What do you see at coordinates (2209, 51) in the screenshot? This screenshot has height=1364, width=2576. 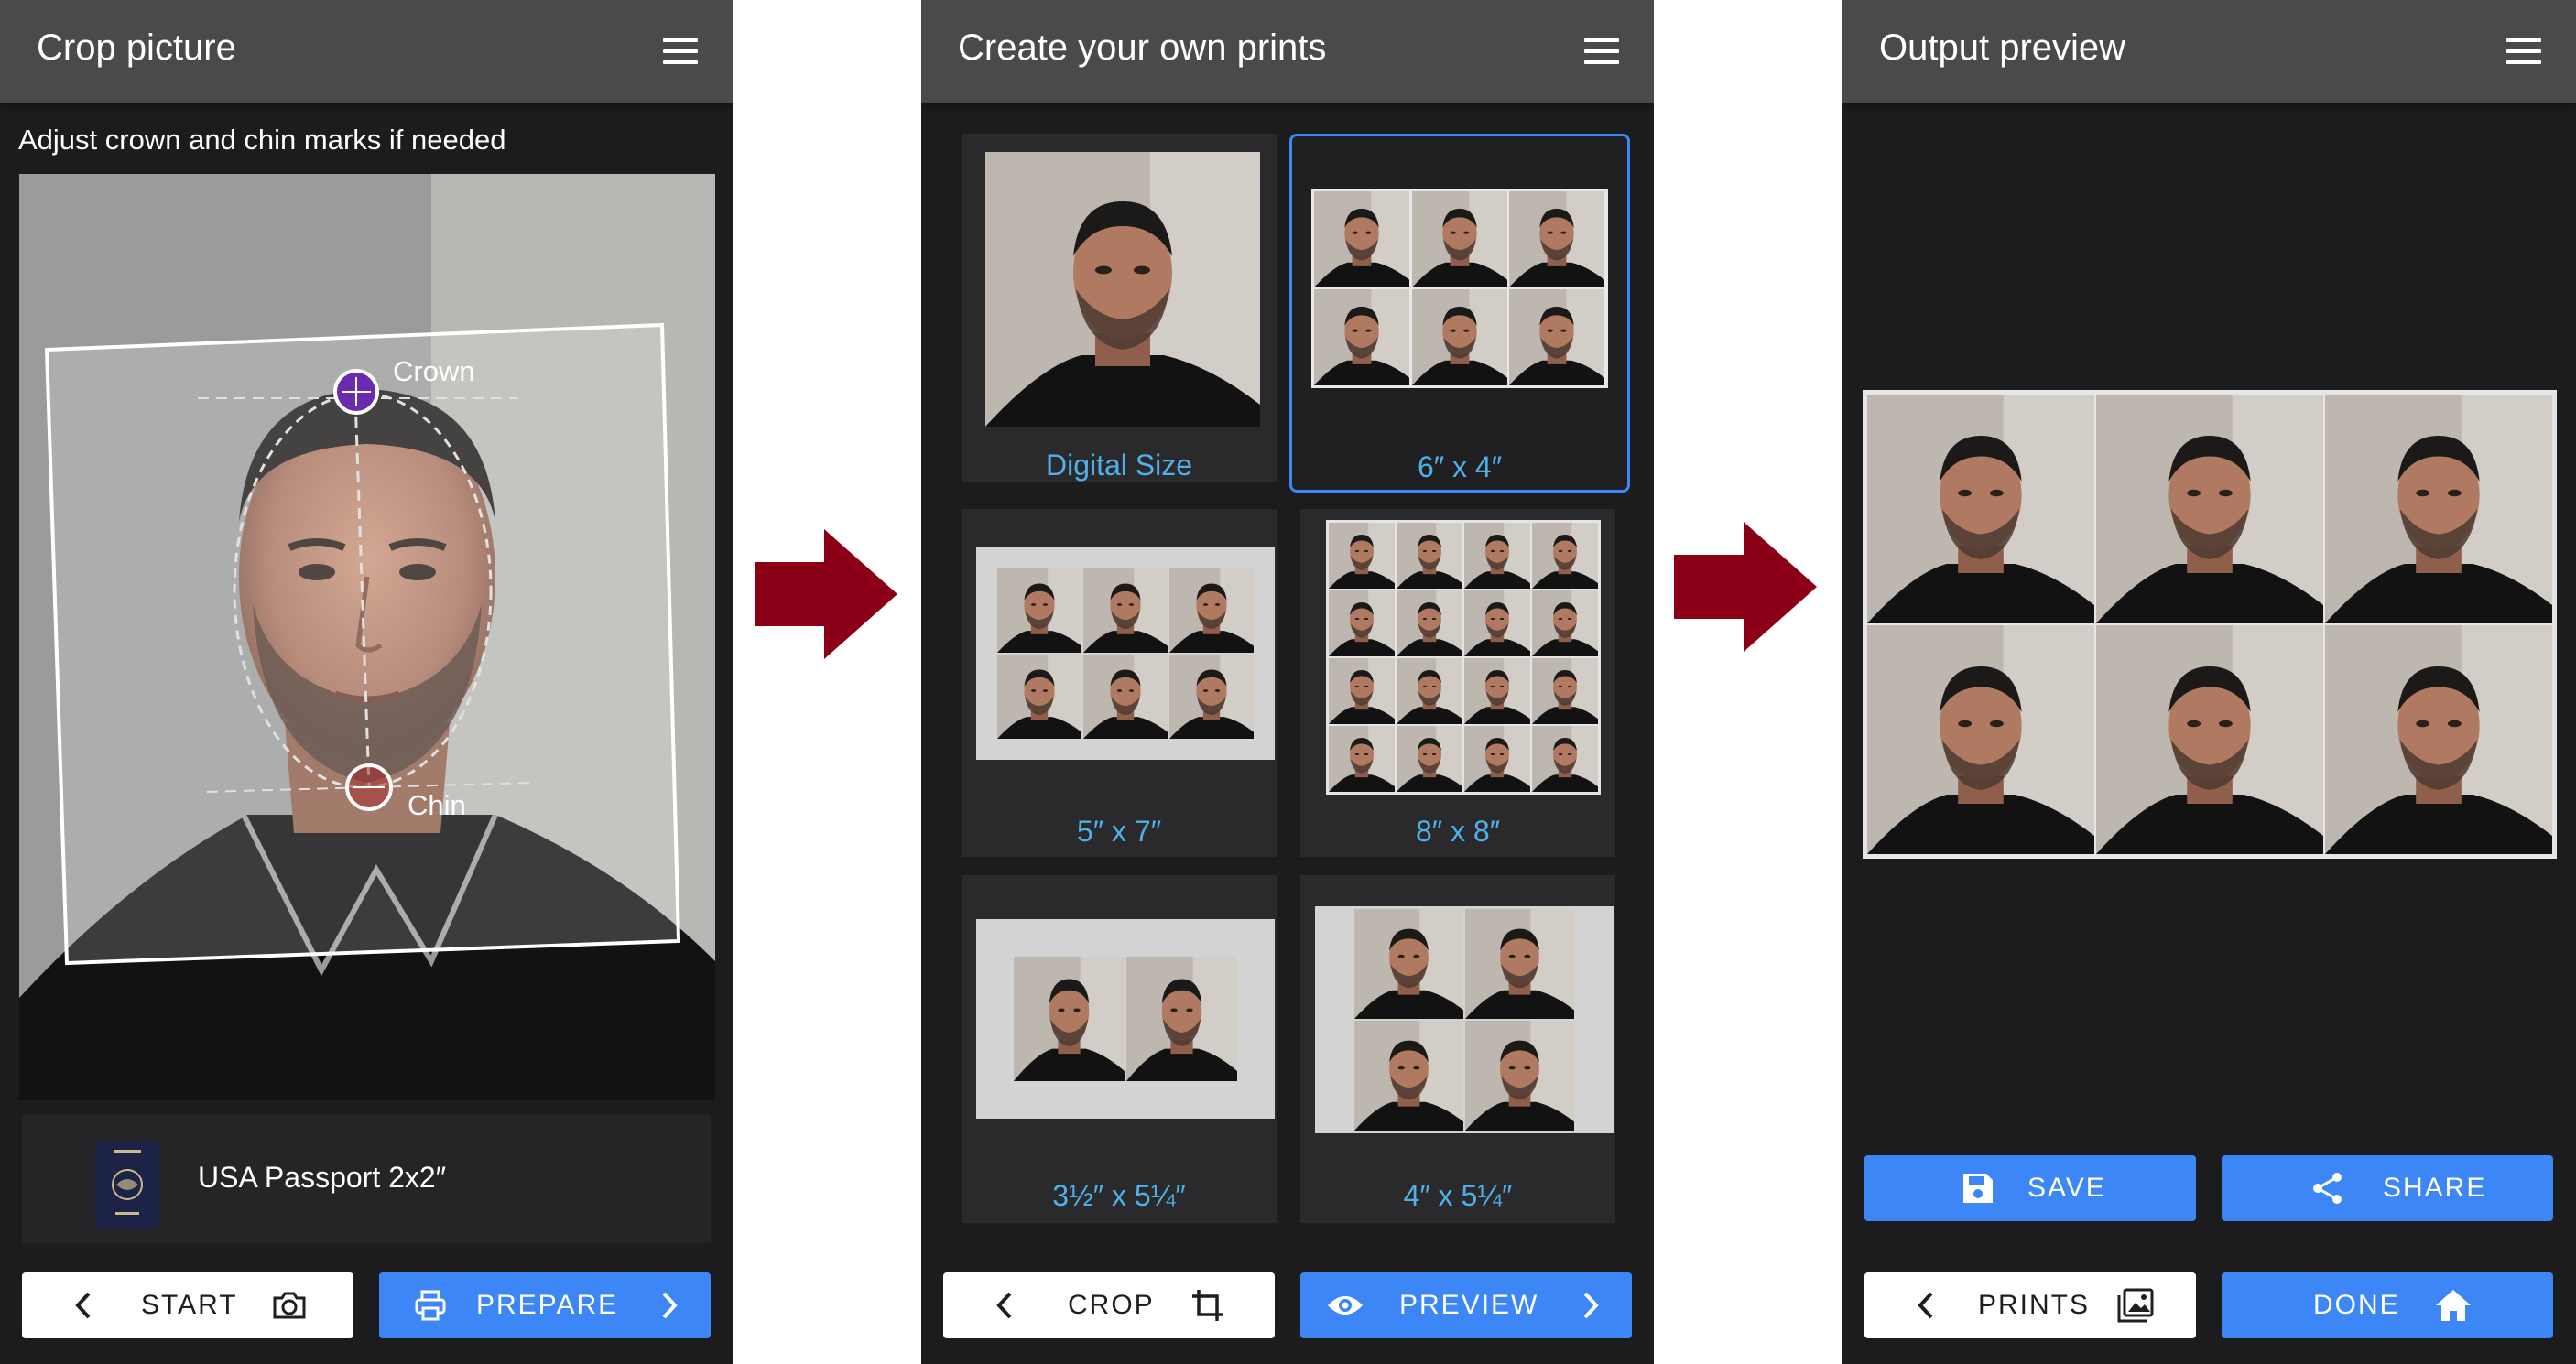 I see `app-bar: Output preview` at bounding box center [2209, 51].